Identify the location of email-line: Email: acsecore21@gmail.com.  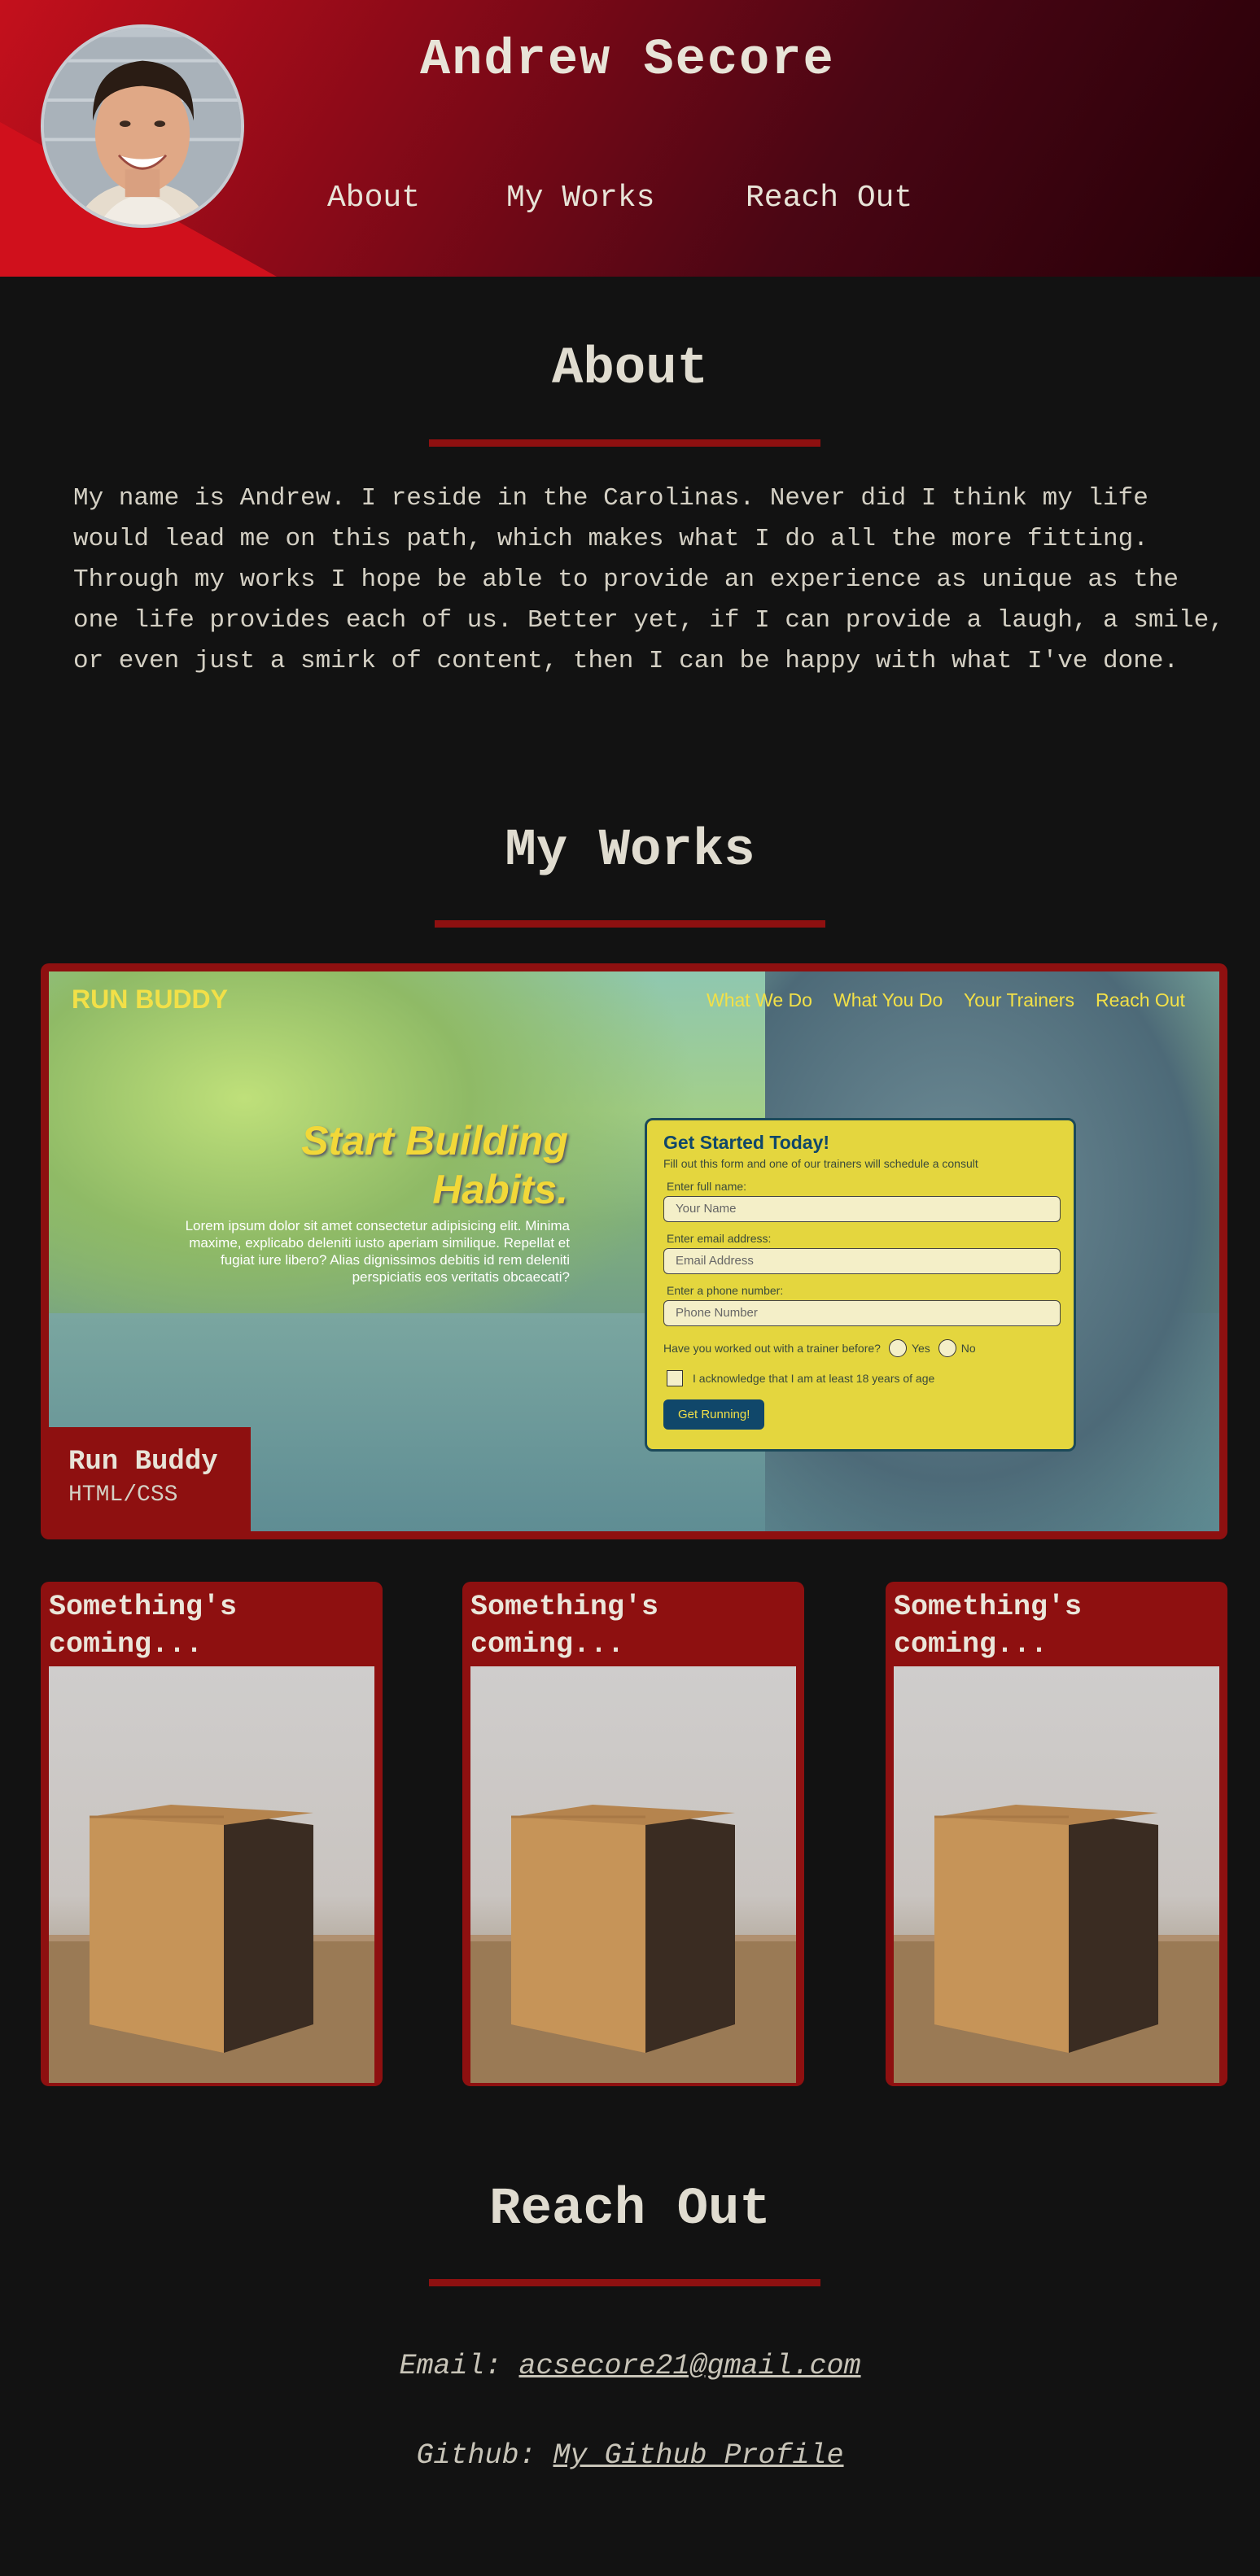
(630, 2366).